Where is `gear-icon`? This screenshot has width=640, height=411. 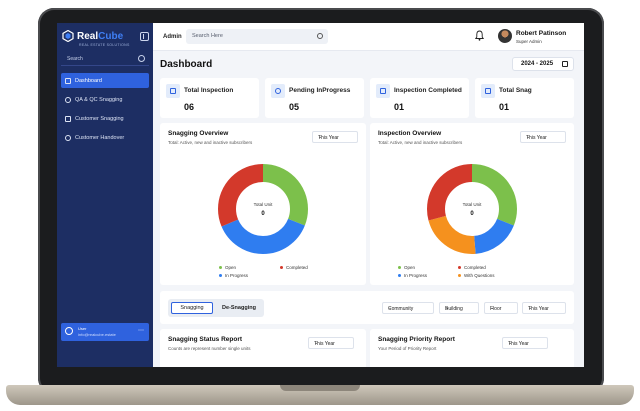
gear-icon is located at coordinates (68, 137).